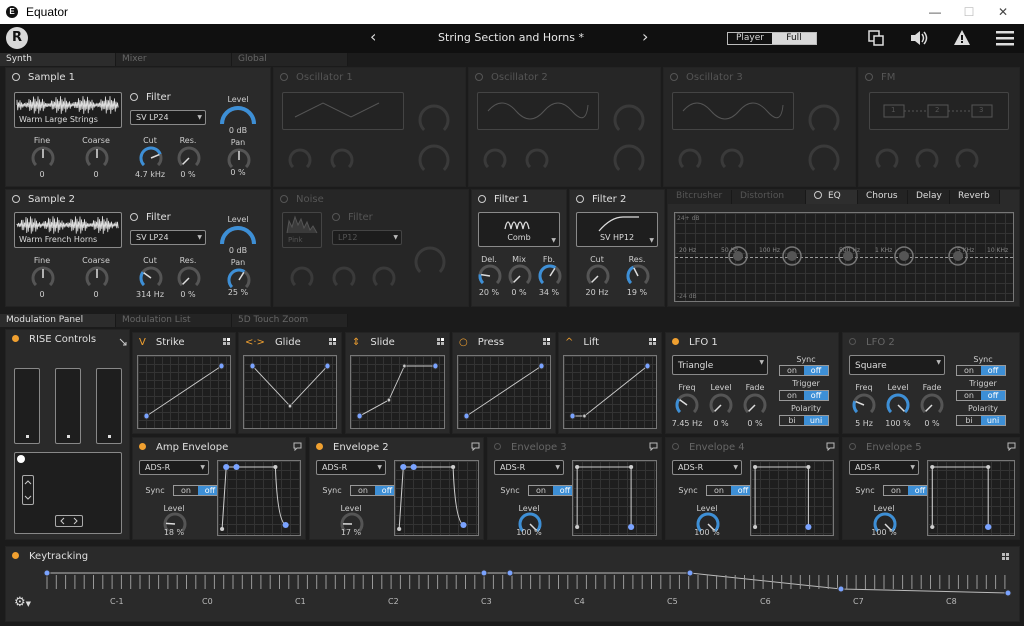  I want to click on vertical-stepper, so click(28, 490).